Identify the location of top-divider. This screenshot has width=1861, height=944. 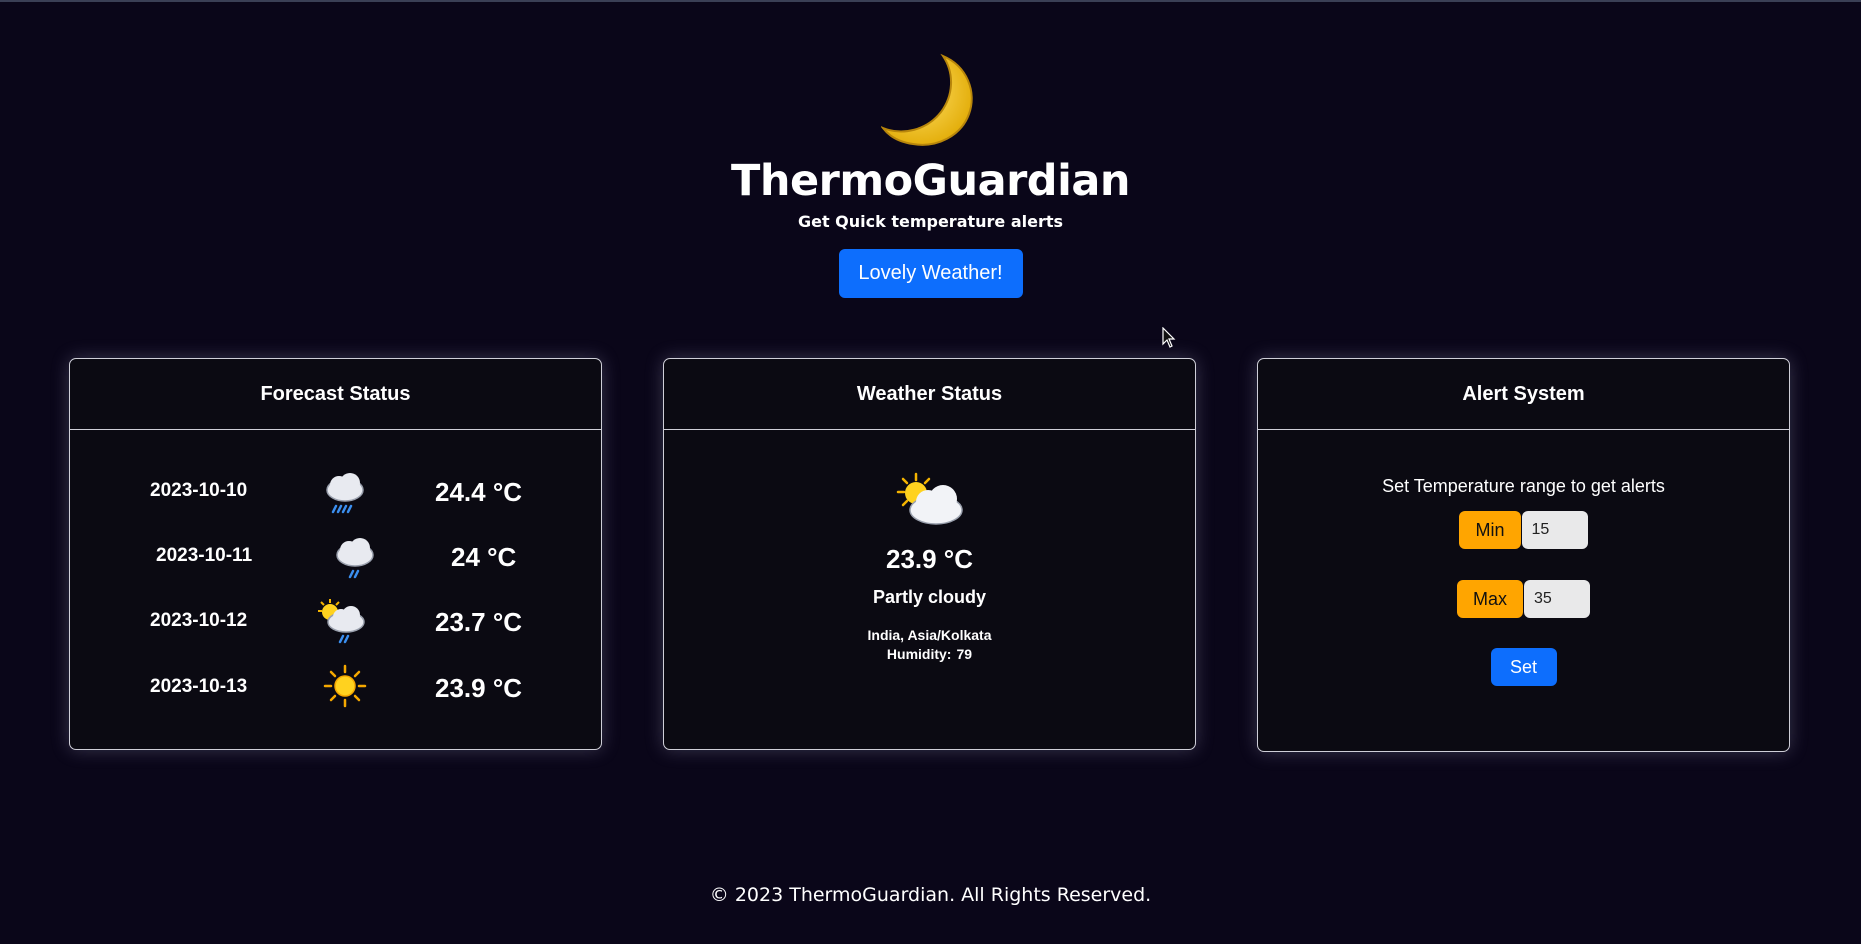
(930, 1).